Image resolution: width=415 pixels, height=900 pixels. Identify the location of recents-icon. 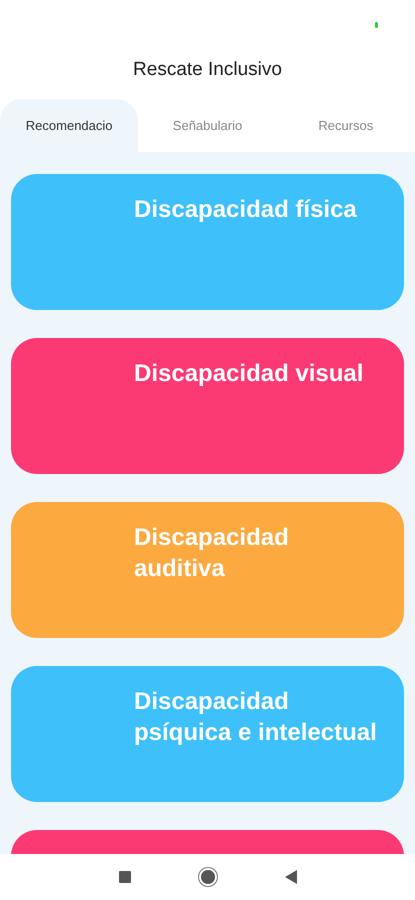
(124, 877).